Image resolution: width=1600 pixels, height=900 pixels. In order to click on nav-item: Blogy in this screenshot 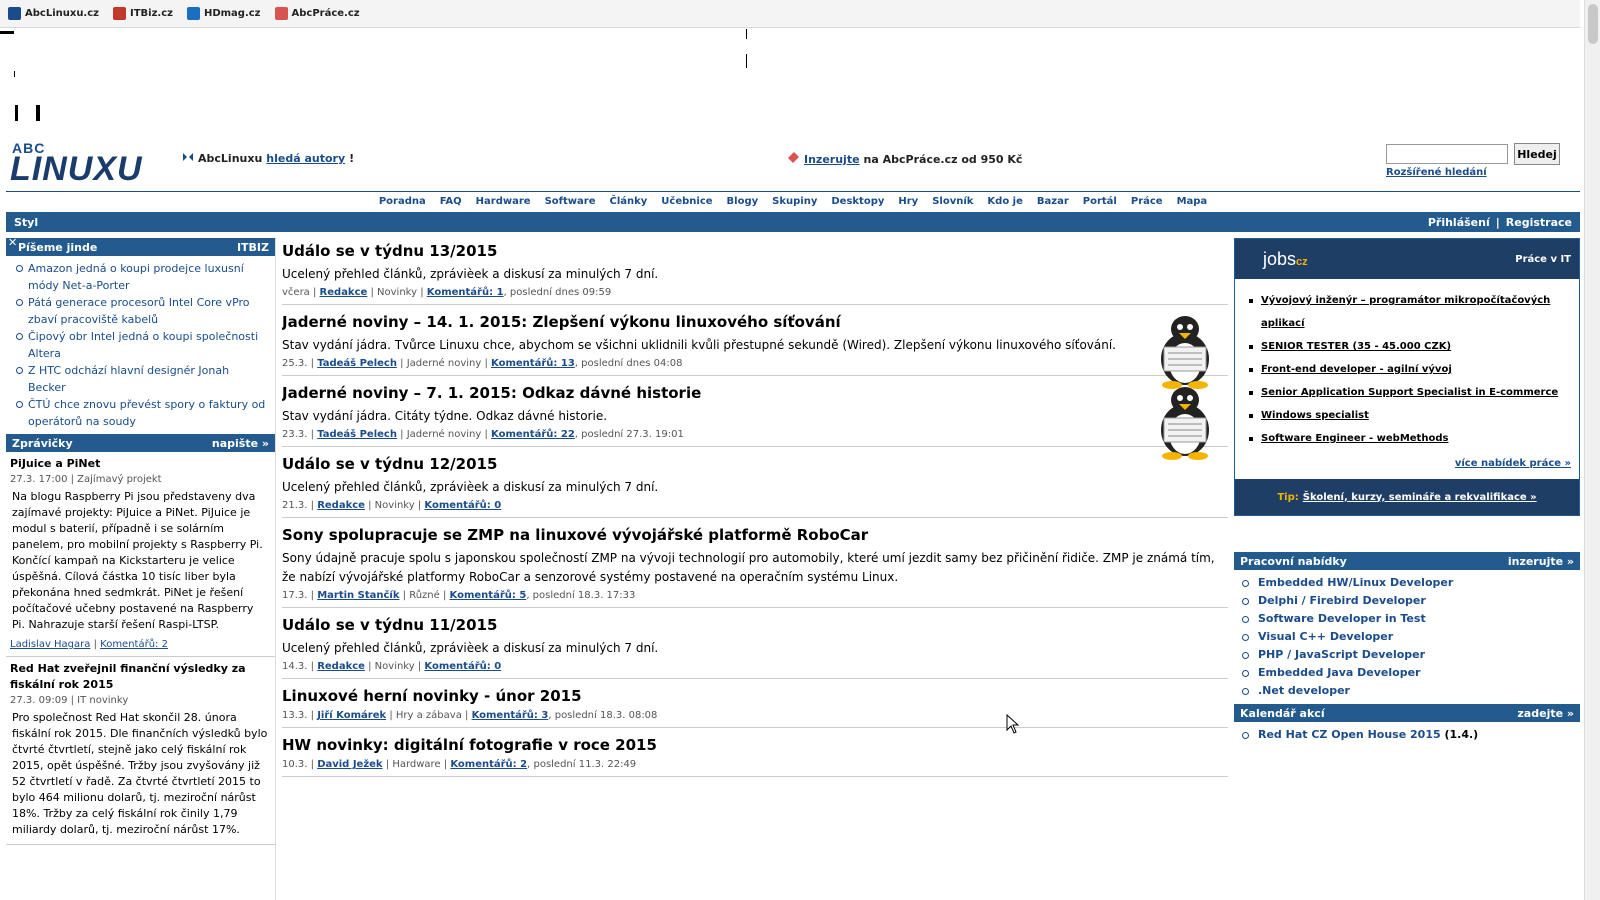, I will do `click(743, 201)`.